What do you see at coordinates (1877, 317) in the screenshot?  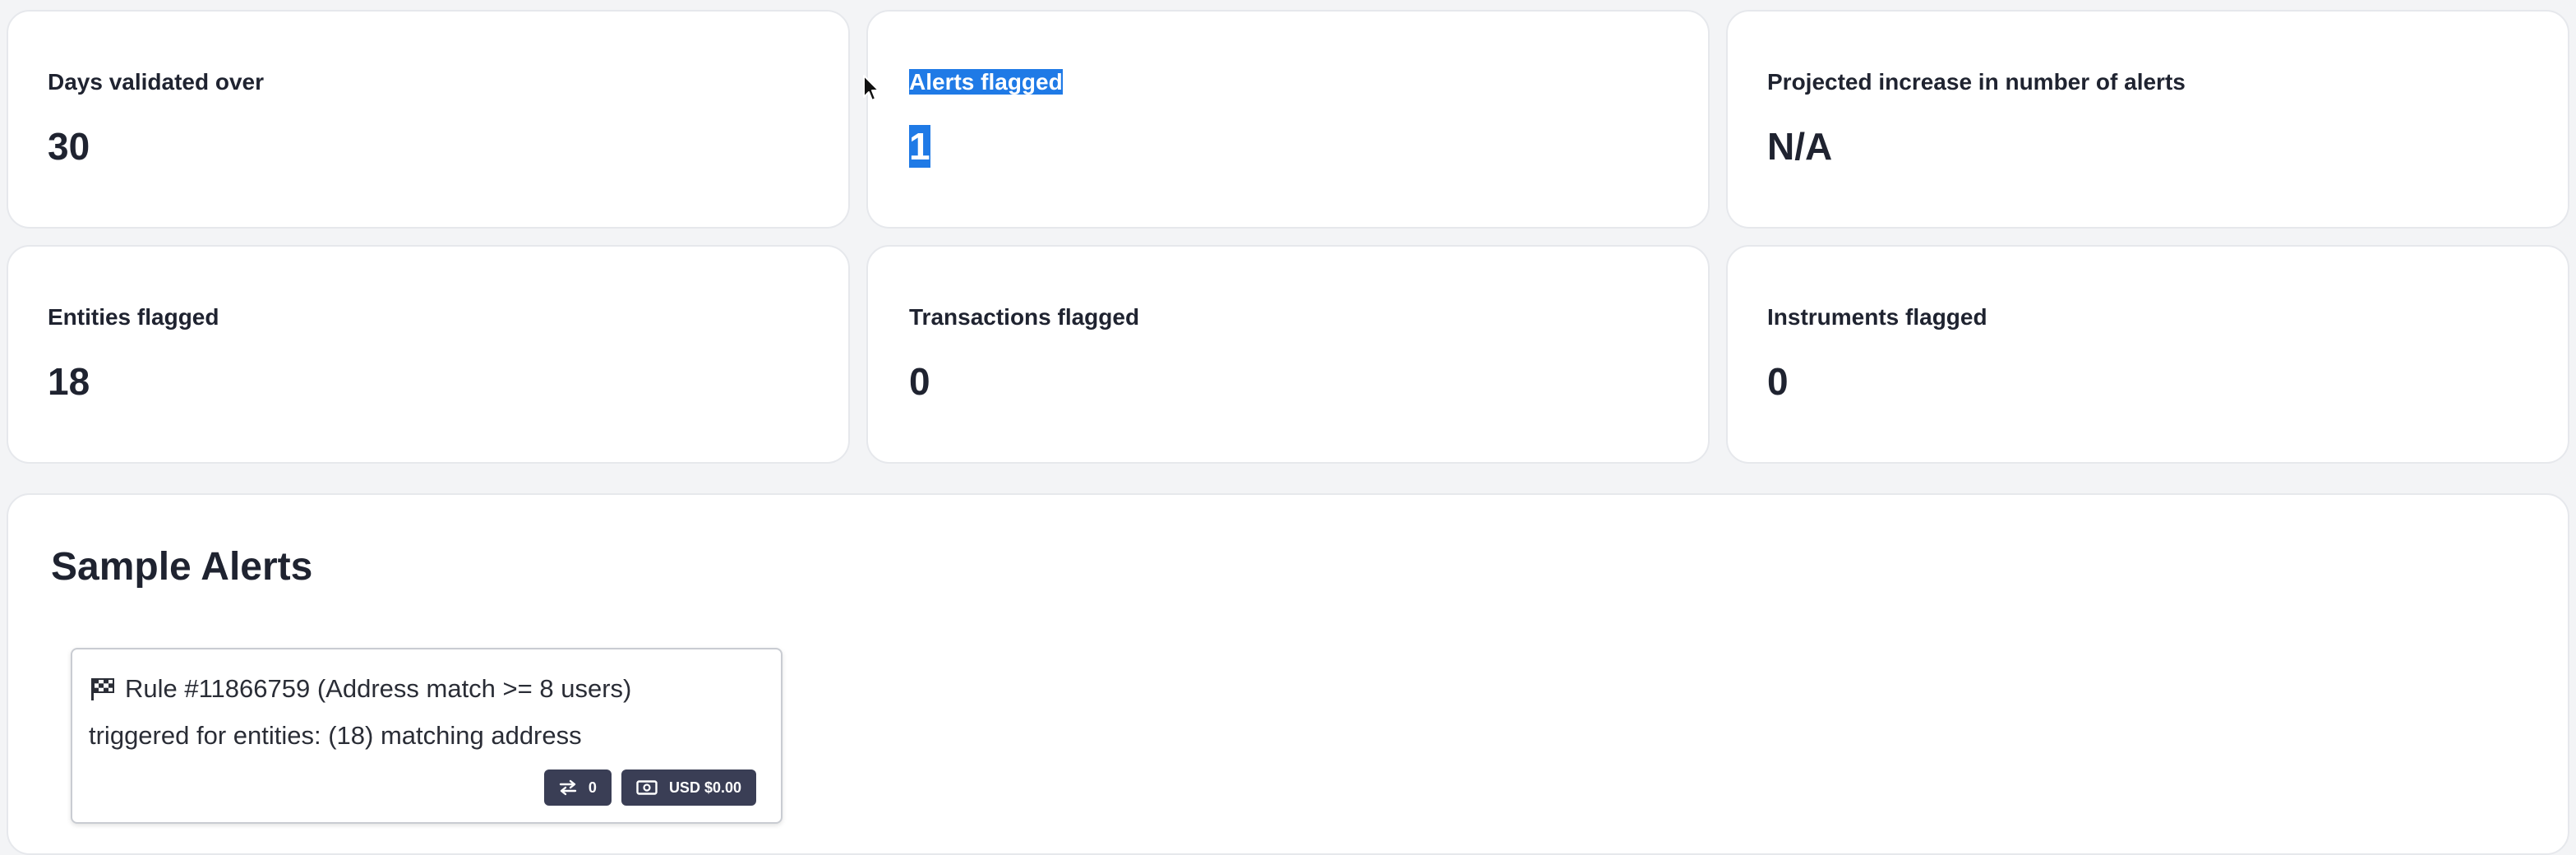 I see `stat-label: Instruments flagged` at bounding box center [1877, 317].